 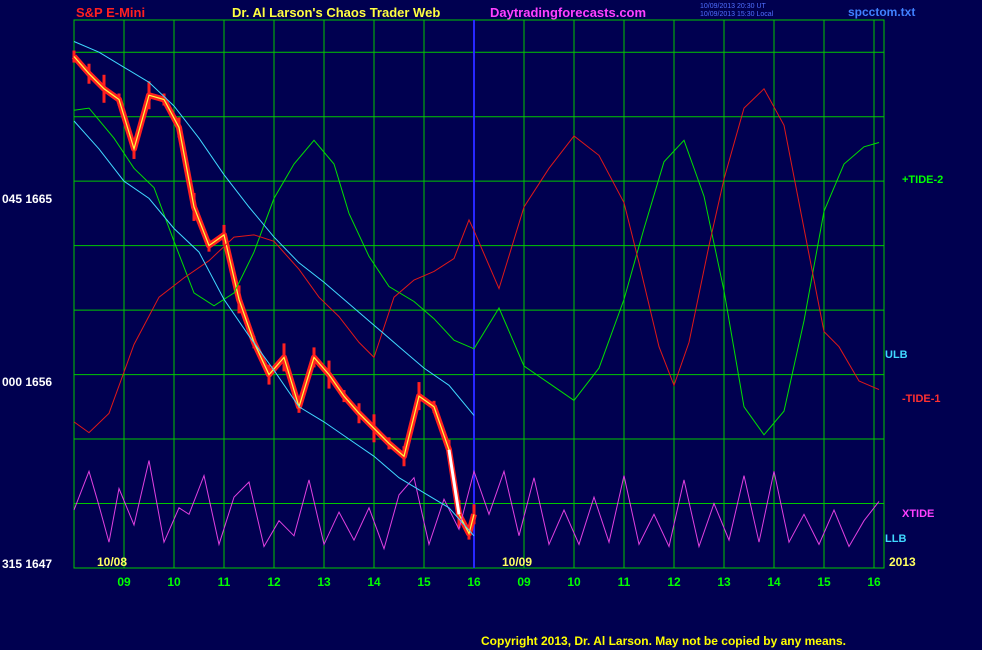 What do you see at coordinates (27, 382) in the screenshot?
I see `y-label-mid: 000 1656` at bounding box center [27, 382].